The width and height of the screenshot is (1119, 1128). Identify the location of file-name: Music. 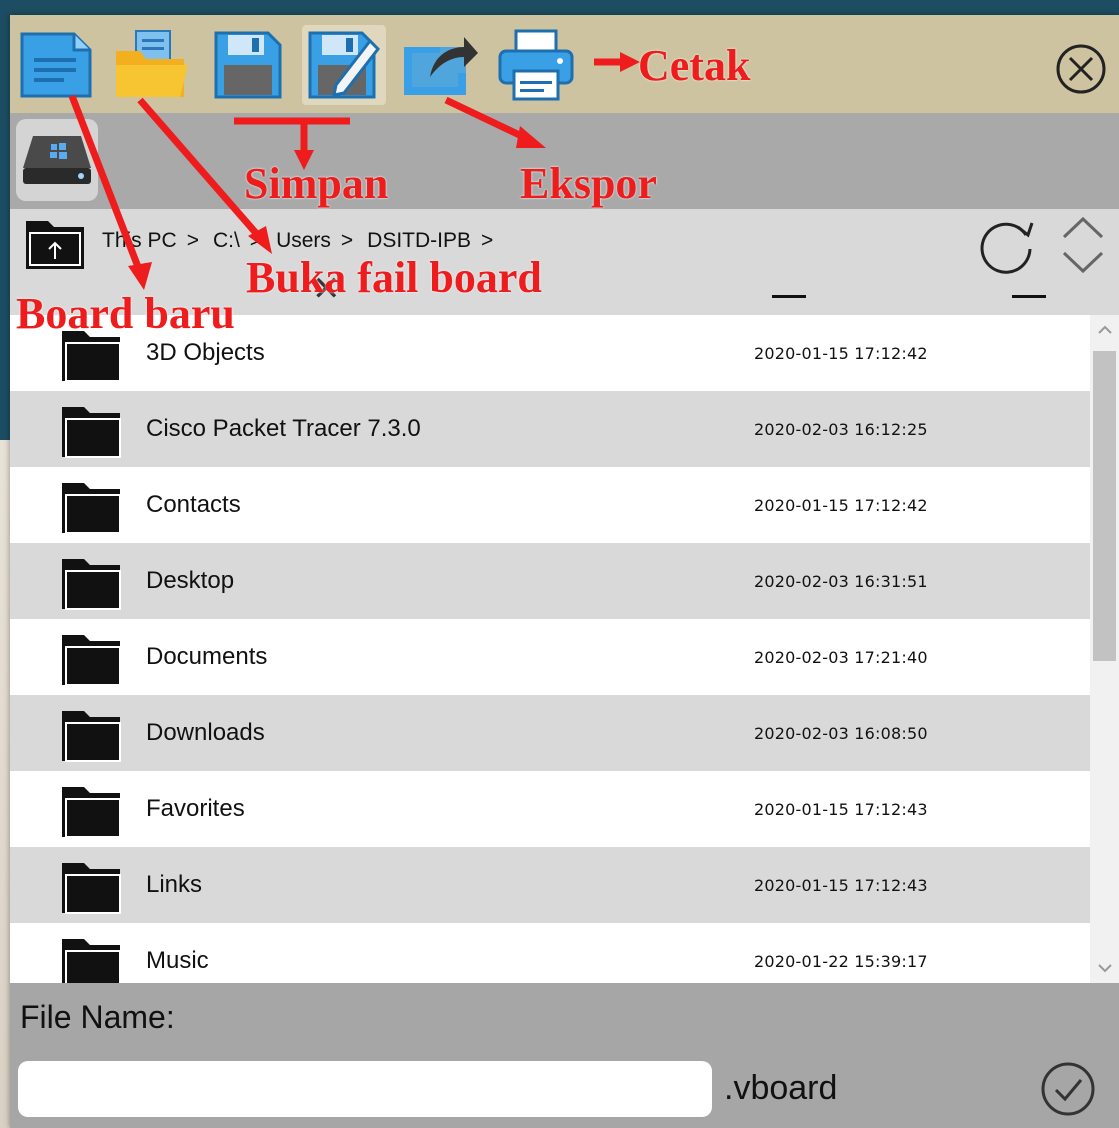
(177, 960).